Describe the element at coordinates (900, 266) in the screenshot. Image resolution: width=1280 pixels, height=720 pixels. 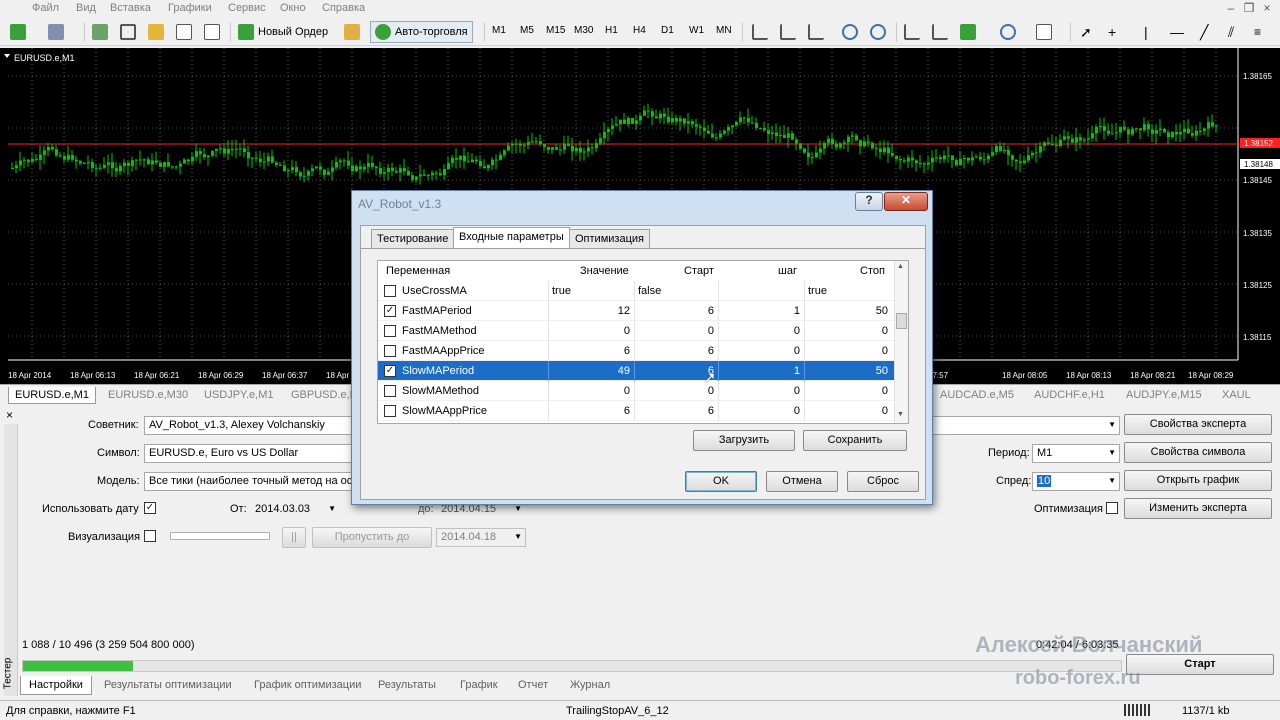
I see `scroll-up-icon: ▲` at that location.